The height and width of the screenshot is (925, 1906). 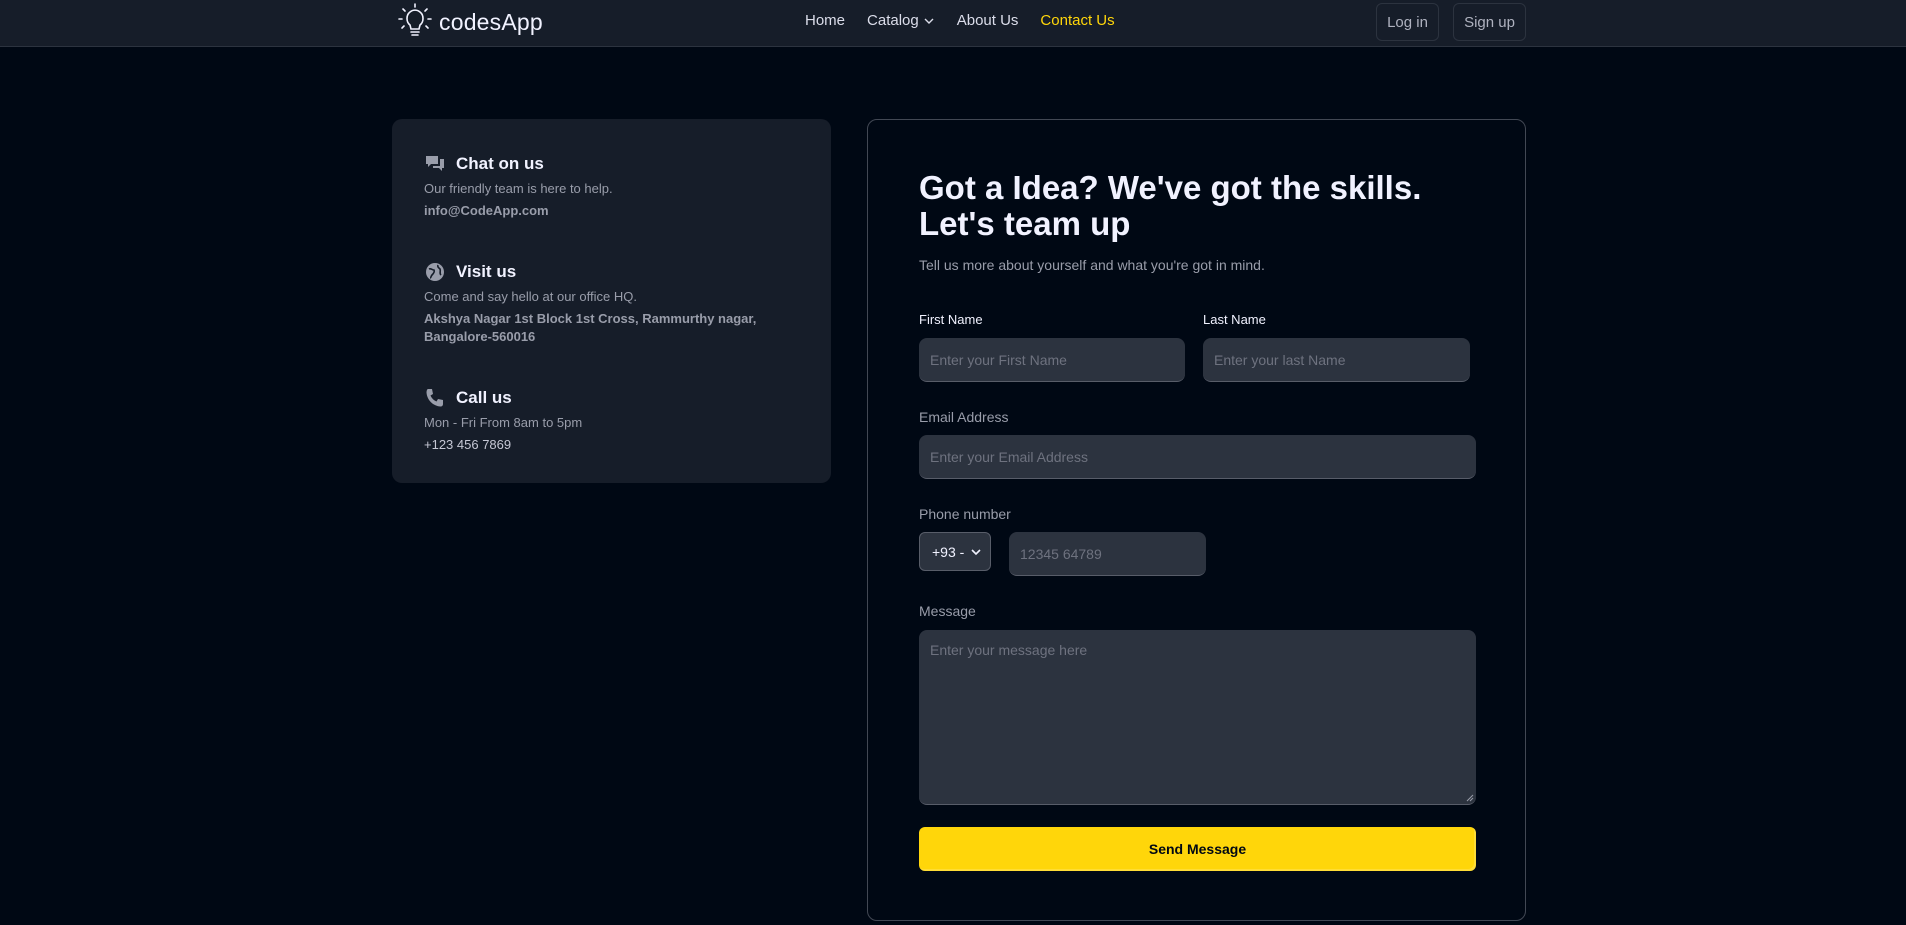 What do you see at coordinates (1197, 717) in the screenshot?
I see `message-textarea: Enter your message here` at bounding box center [1197, 717].